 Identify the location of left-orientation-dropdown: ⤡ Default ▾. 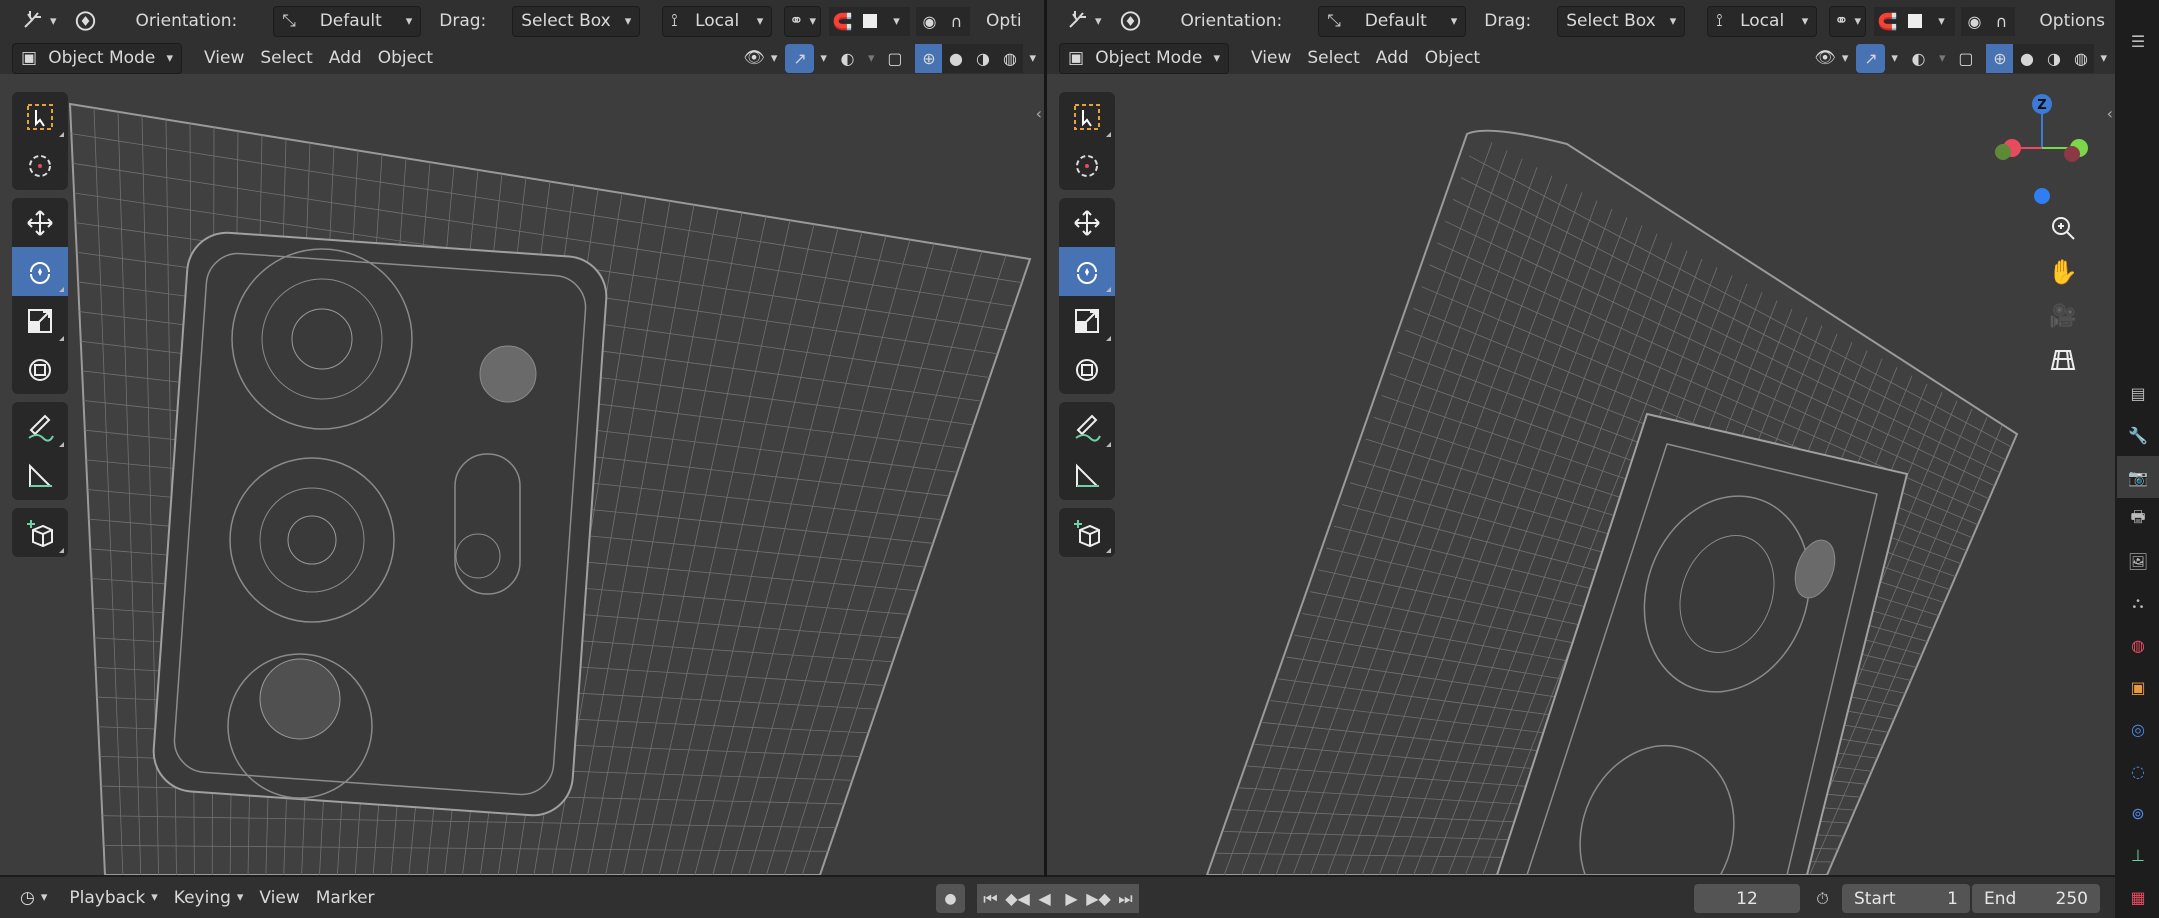
(347, 21).